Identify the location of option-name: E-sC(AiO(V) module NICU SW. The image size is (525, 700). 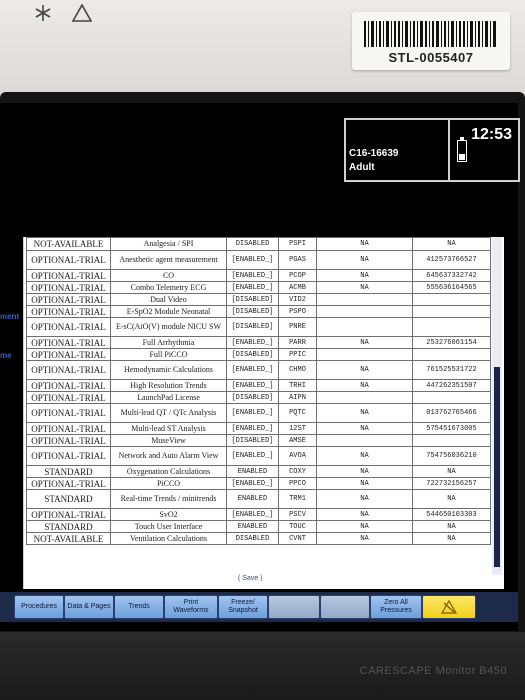
(168, 327).